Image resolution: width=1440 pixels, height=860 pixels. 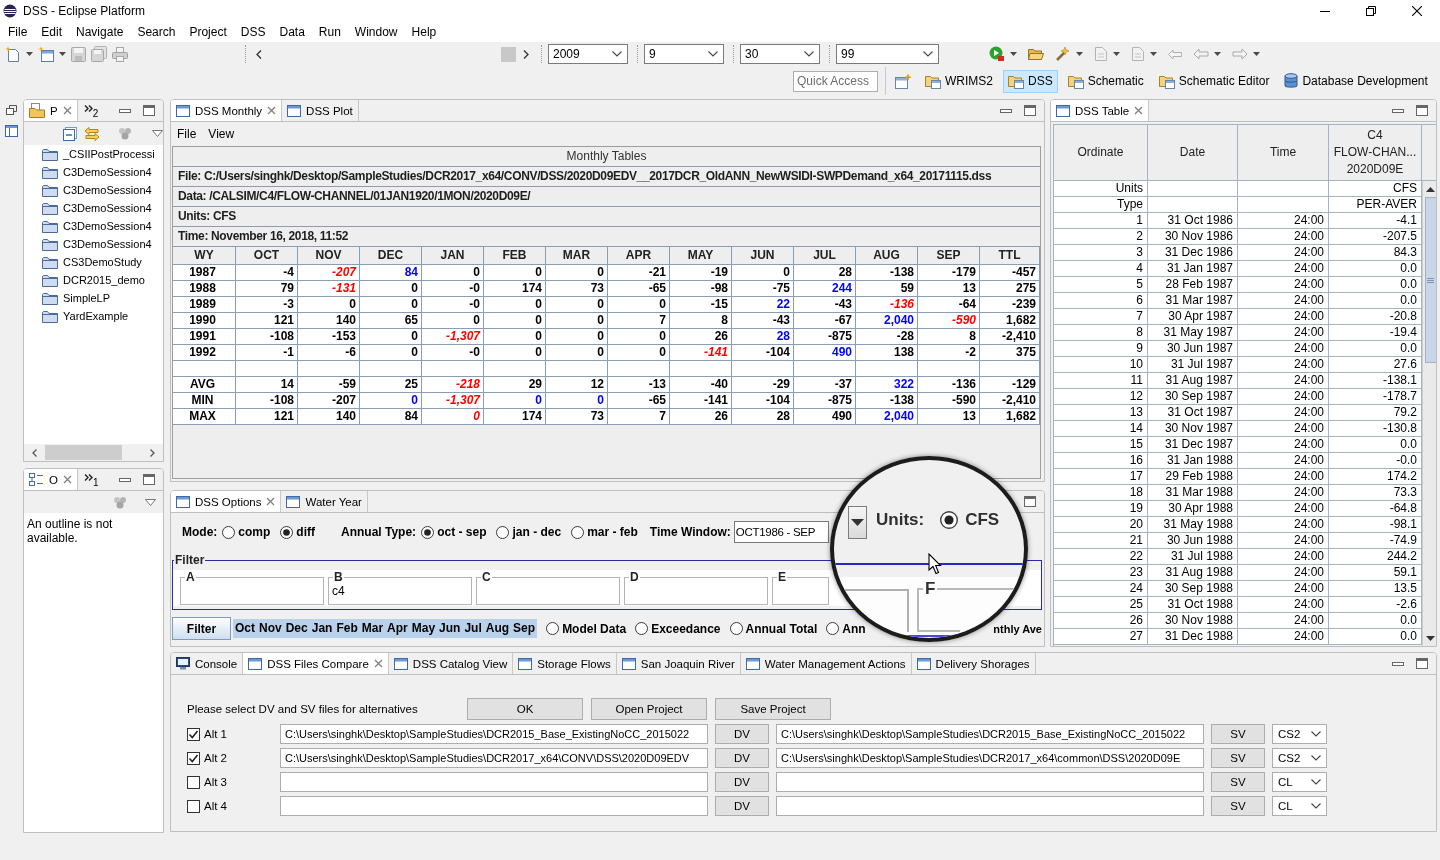 What do you see at coordinates (1105, 81) in the screenshot?
I see `perspective-button: Schematic` at bounding box center [1105, 81].